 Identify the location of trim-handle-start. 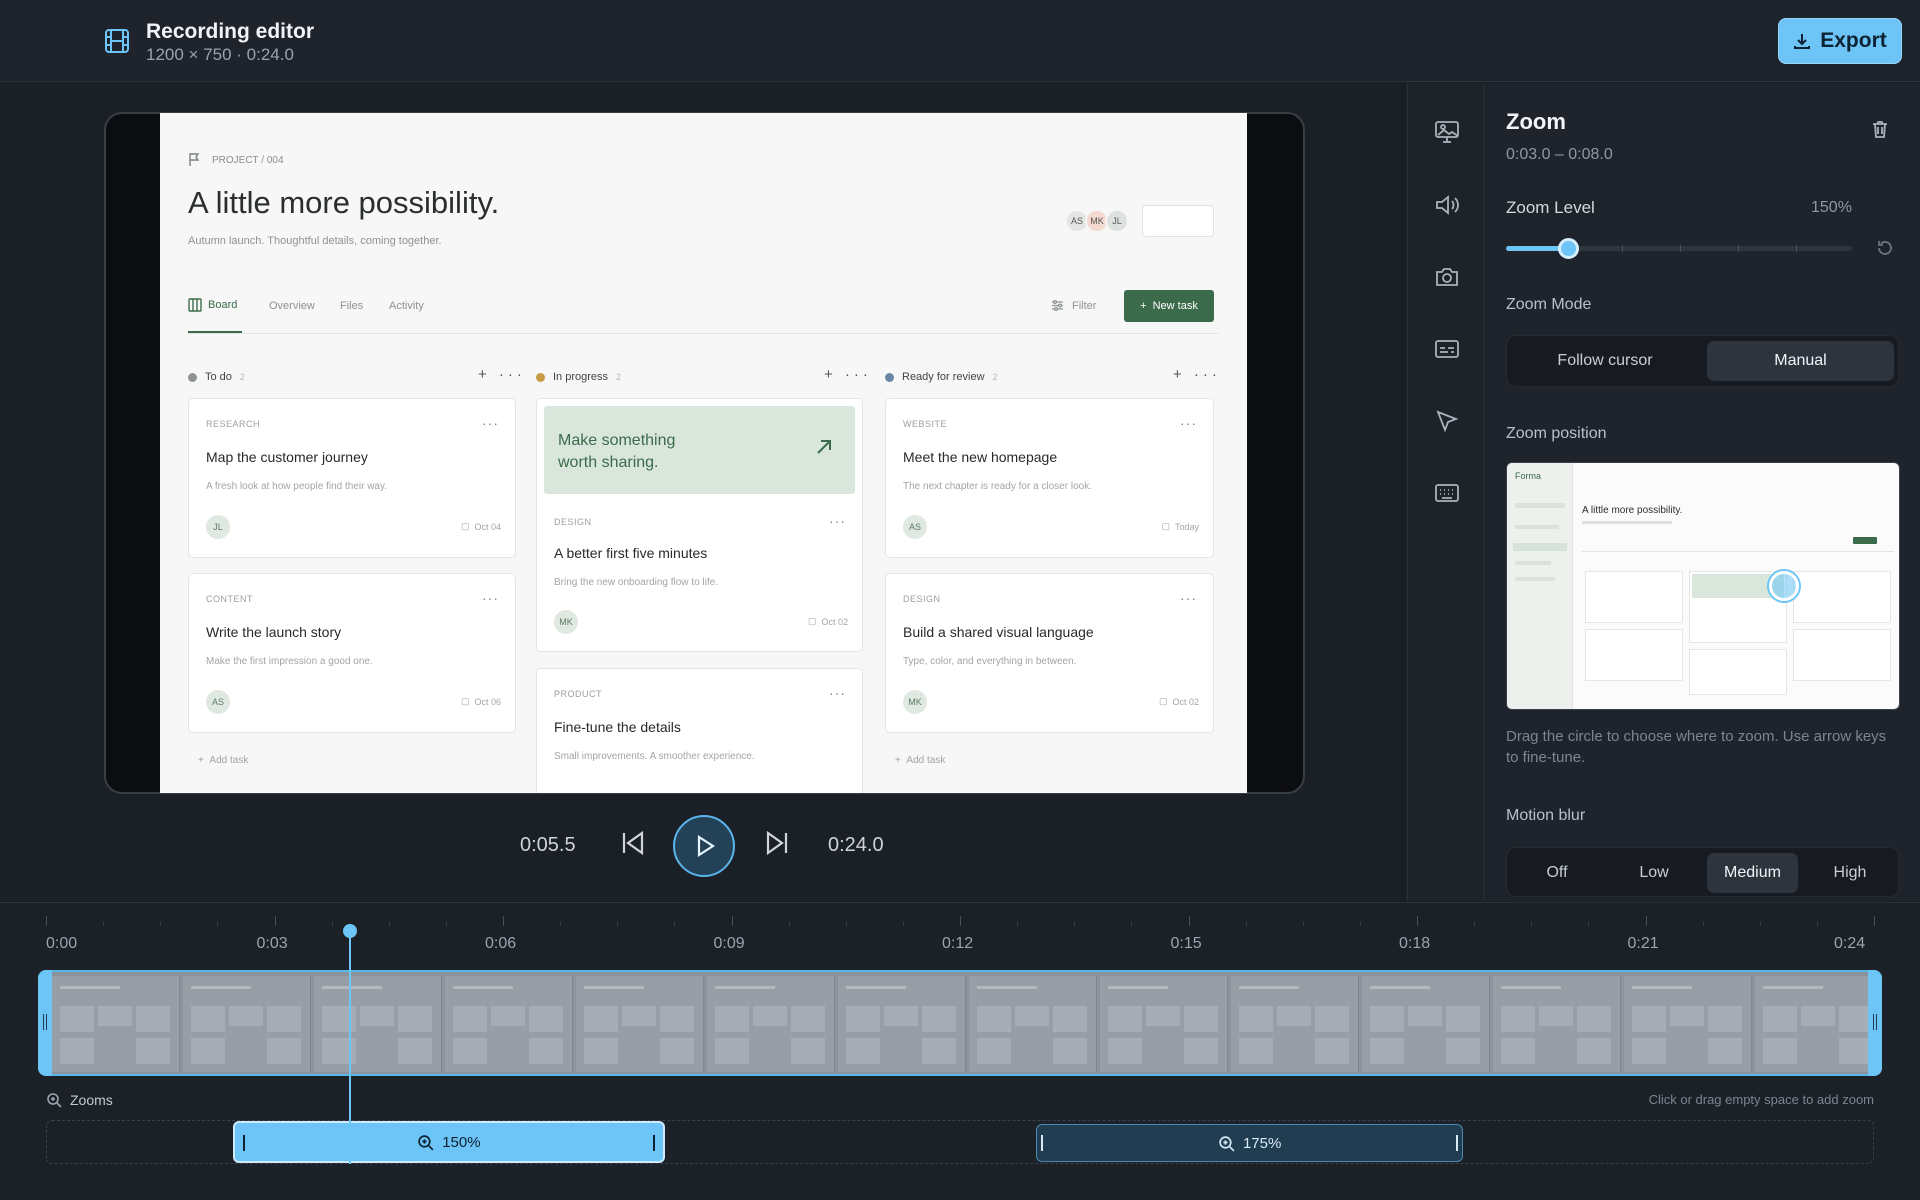
(45, 1023).